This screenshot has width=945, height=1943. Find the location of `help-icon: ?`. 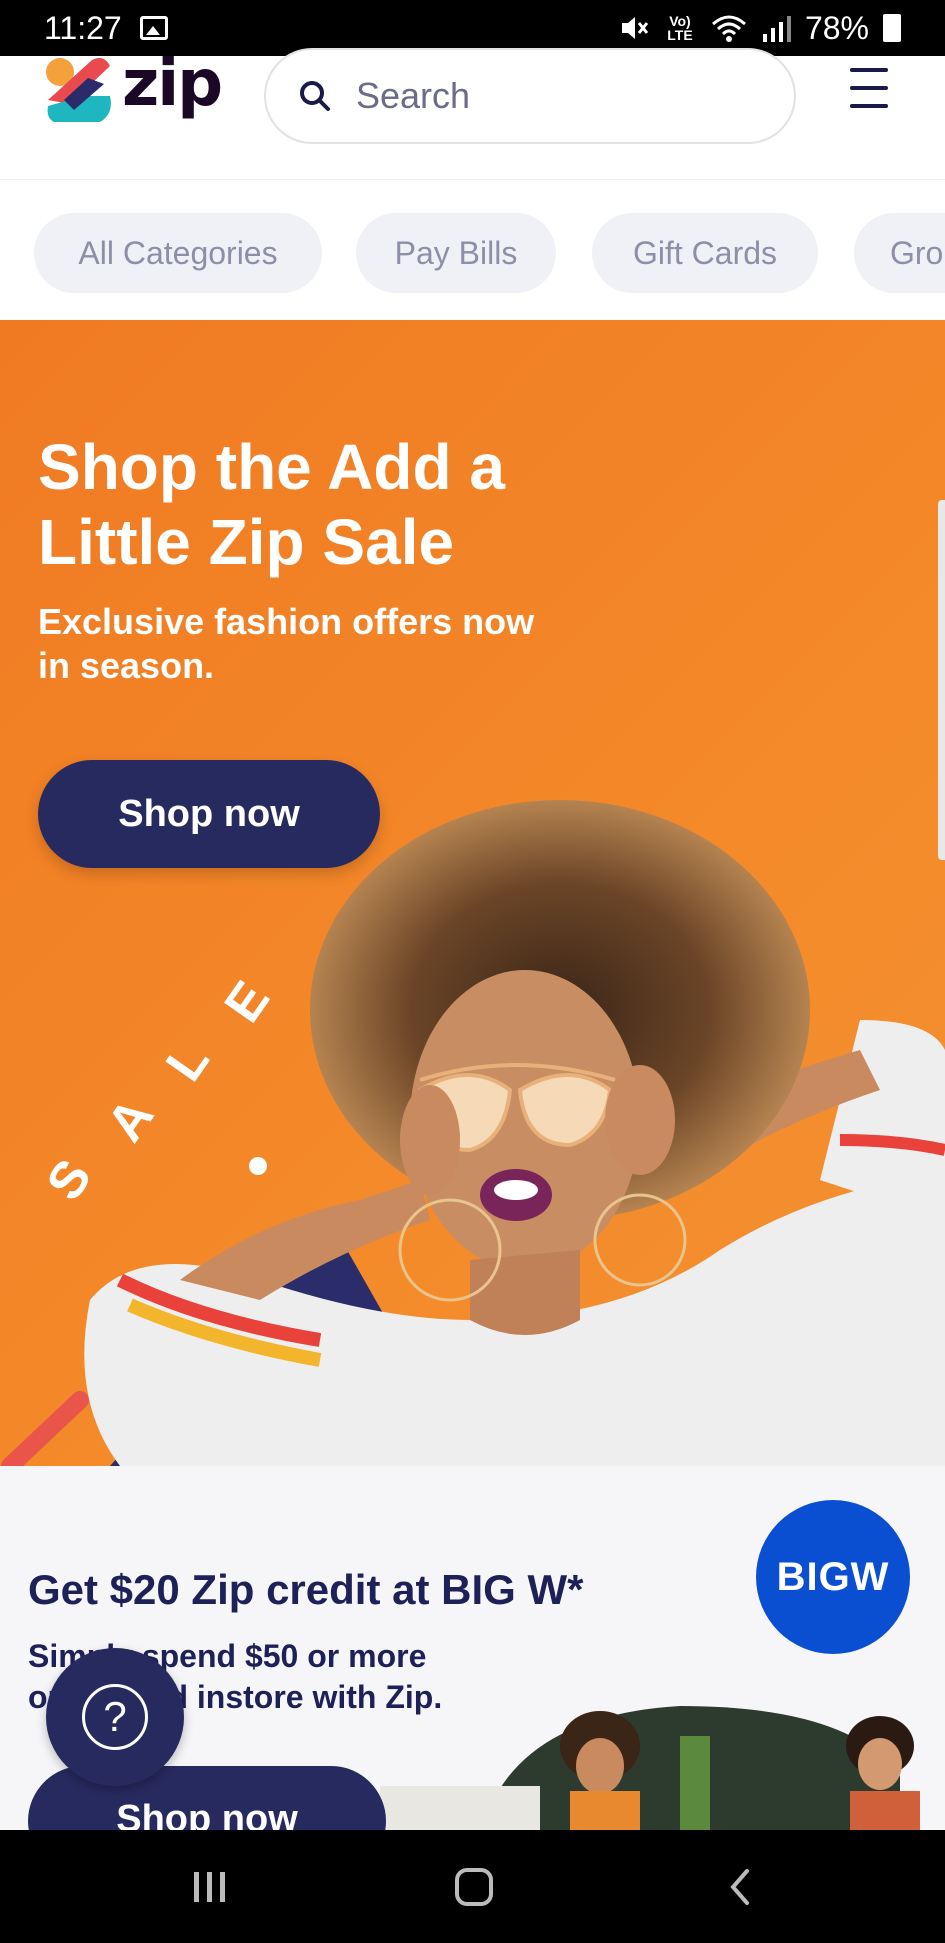

help-icon: ? is located at coordinates (115, 1717).